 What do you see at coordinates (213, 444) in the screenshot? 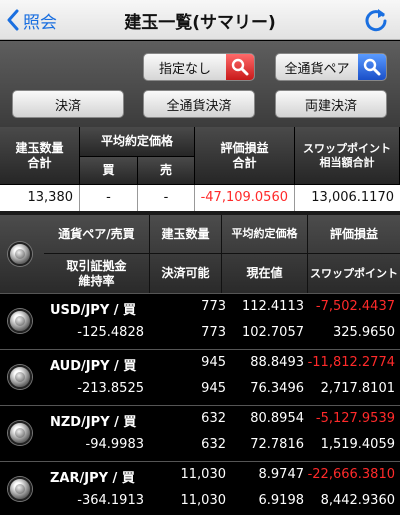
I see `available-value: 632` at bounding box center [213, 444].